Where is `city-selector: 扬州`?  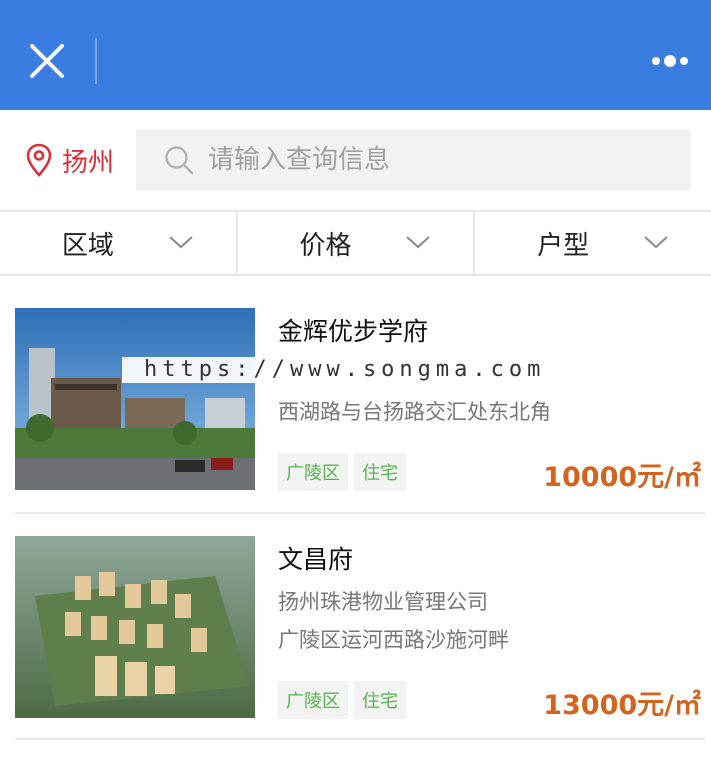
city-selector: 扬州 is located at coordinates (70, 160).